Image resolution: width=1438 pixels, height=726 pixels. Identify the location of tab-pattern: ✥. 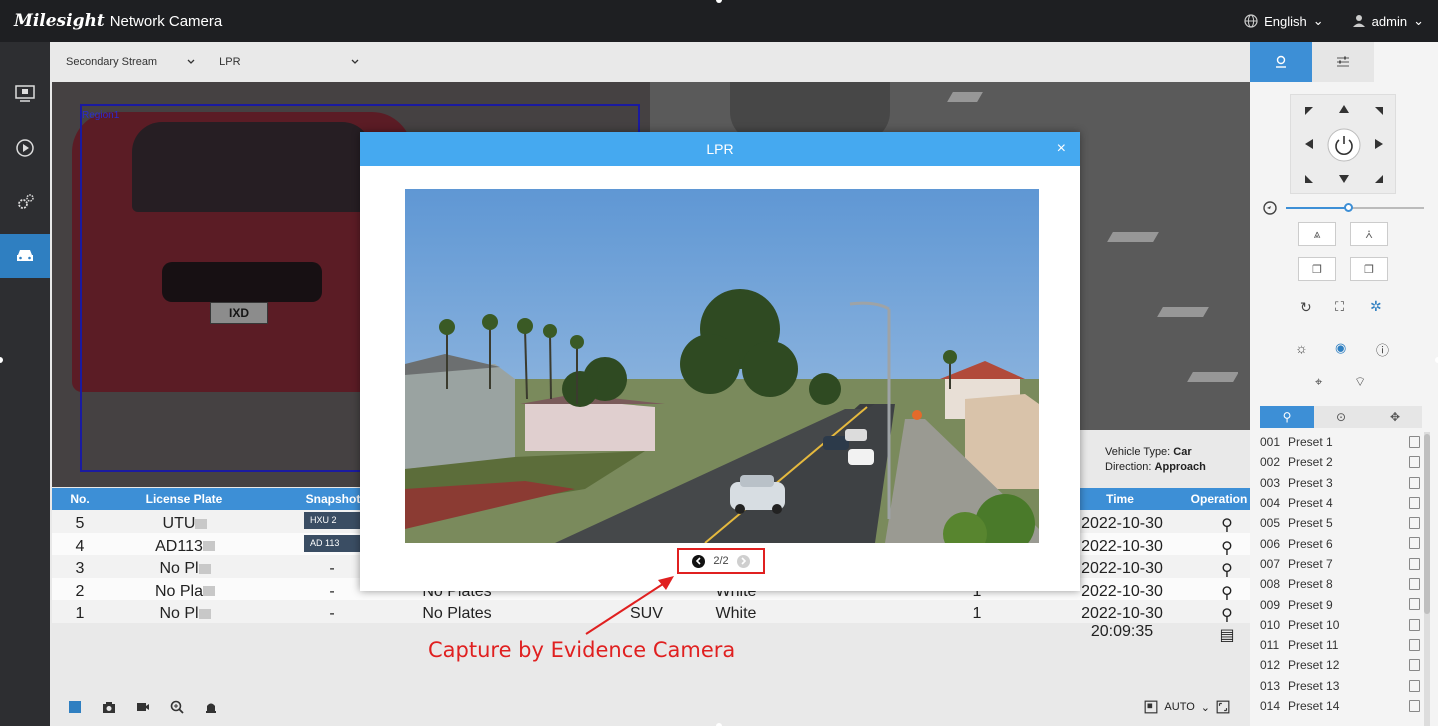
(1395, 417).